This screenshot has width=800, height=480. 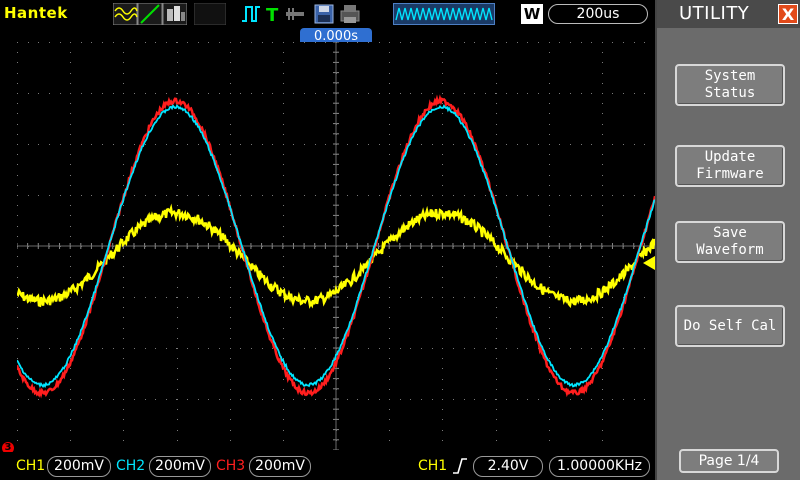 What do you see at coordinates (730, 250) in the screenshot?
I see `button-line: Waveform` at bounding box center [730, 250].